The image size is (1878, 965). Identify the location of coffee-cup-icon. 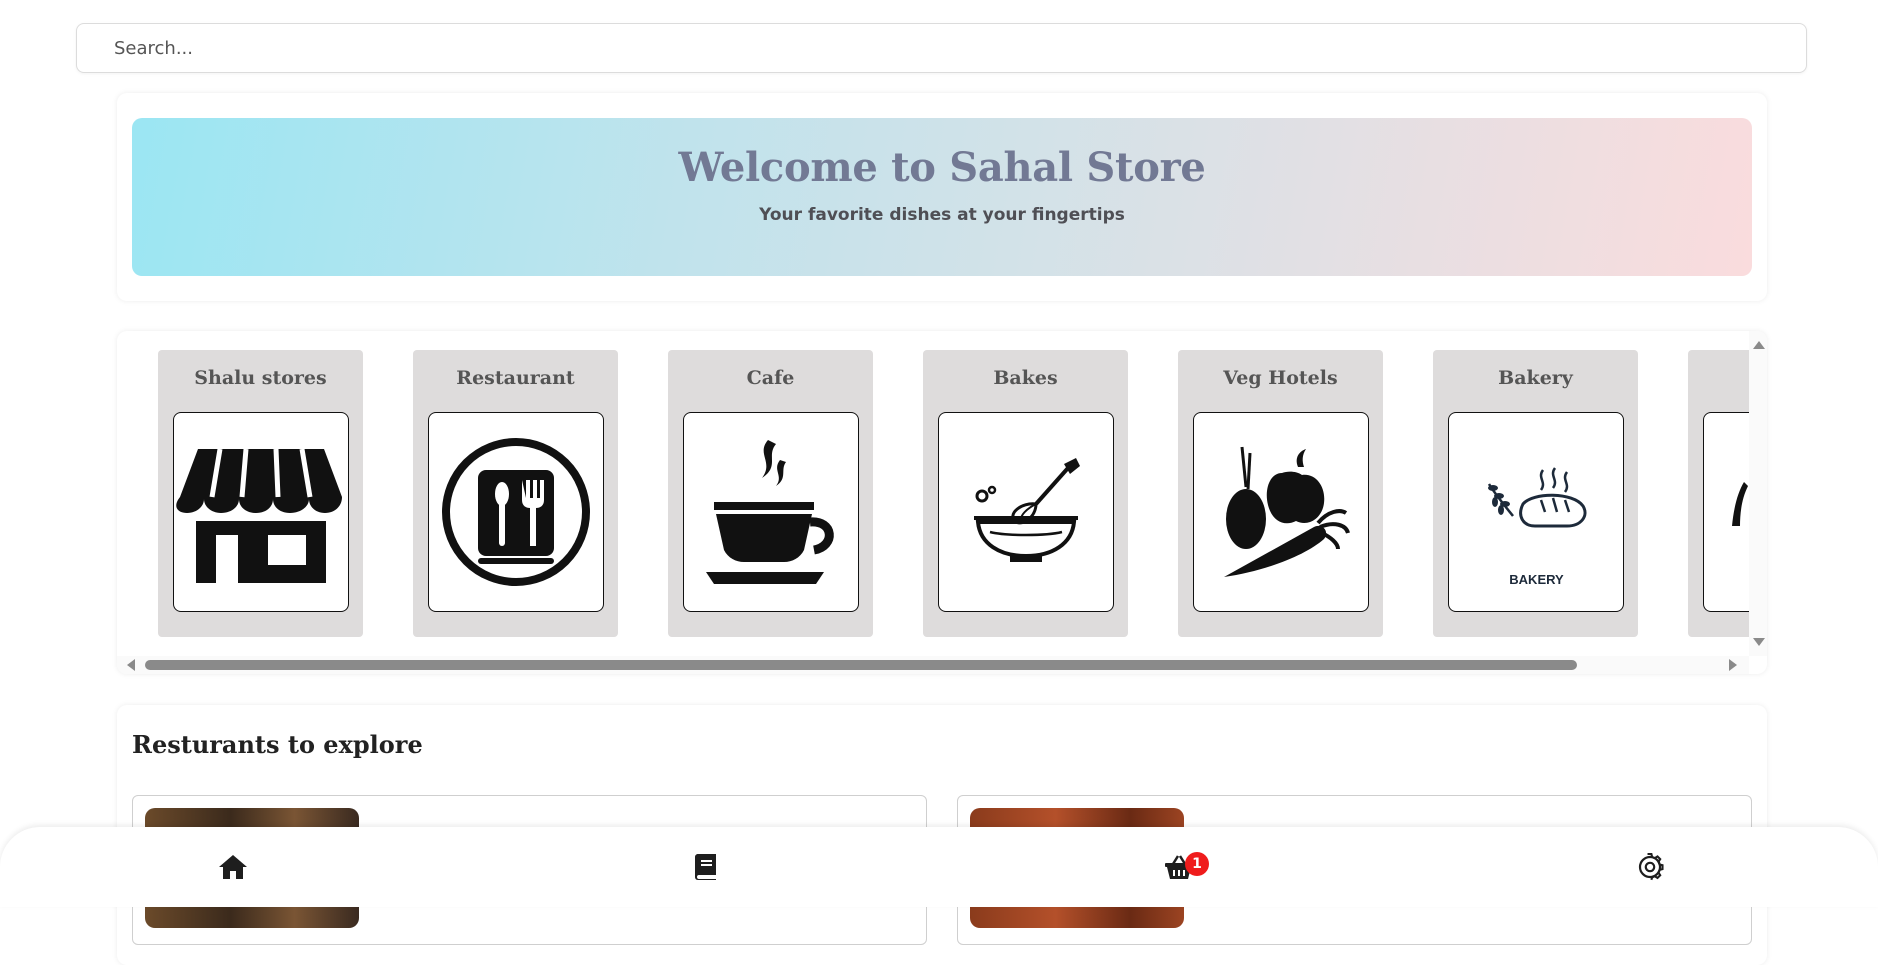
(769, 512).